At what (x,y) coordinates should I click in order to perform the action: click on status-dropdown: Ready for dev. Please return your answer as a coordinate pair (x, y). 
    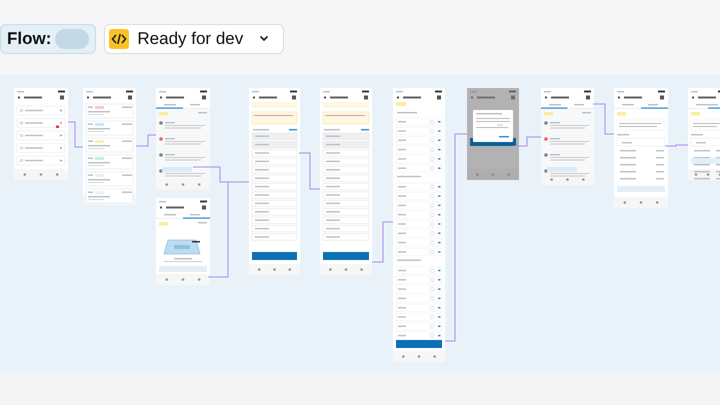
    Looking at the image, I should click on (194, 39).